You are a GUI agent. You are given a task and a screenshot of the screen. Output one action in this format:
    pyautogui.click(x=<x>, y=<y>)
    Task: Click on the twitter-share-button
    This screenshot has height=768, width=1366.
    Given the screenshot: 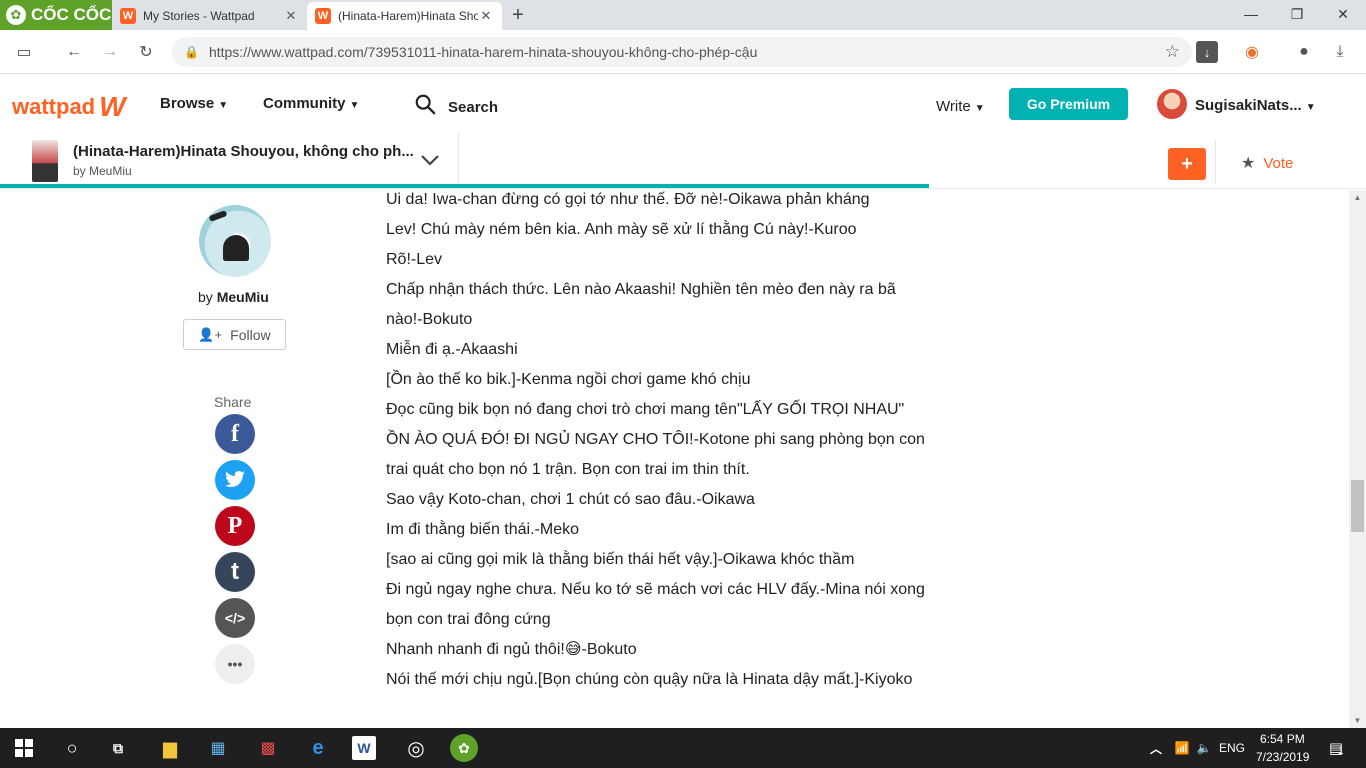 What is the action you would take?
    pyautogui.click(x=235, y=480)
    